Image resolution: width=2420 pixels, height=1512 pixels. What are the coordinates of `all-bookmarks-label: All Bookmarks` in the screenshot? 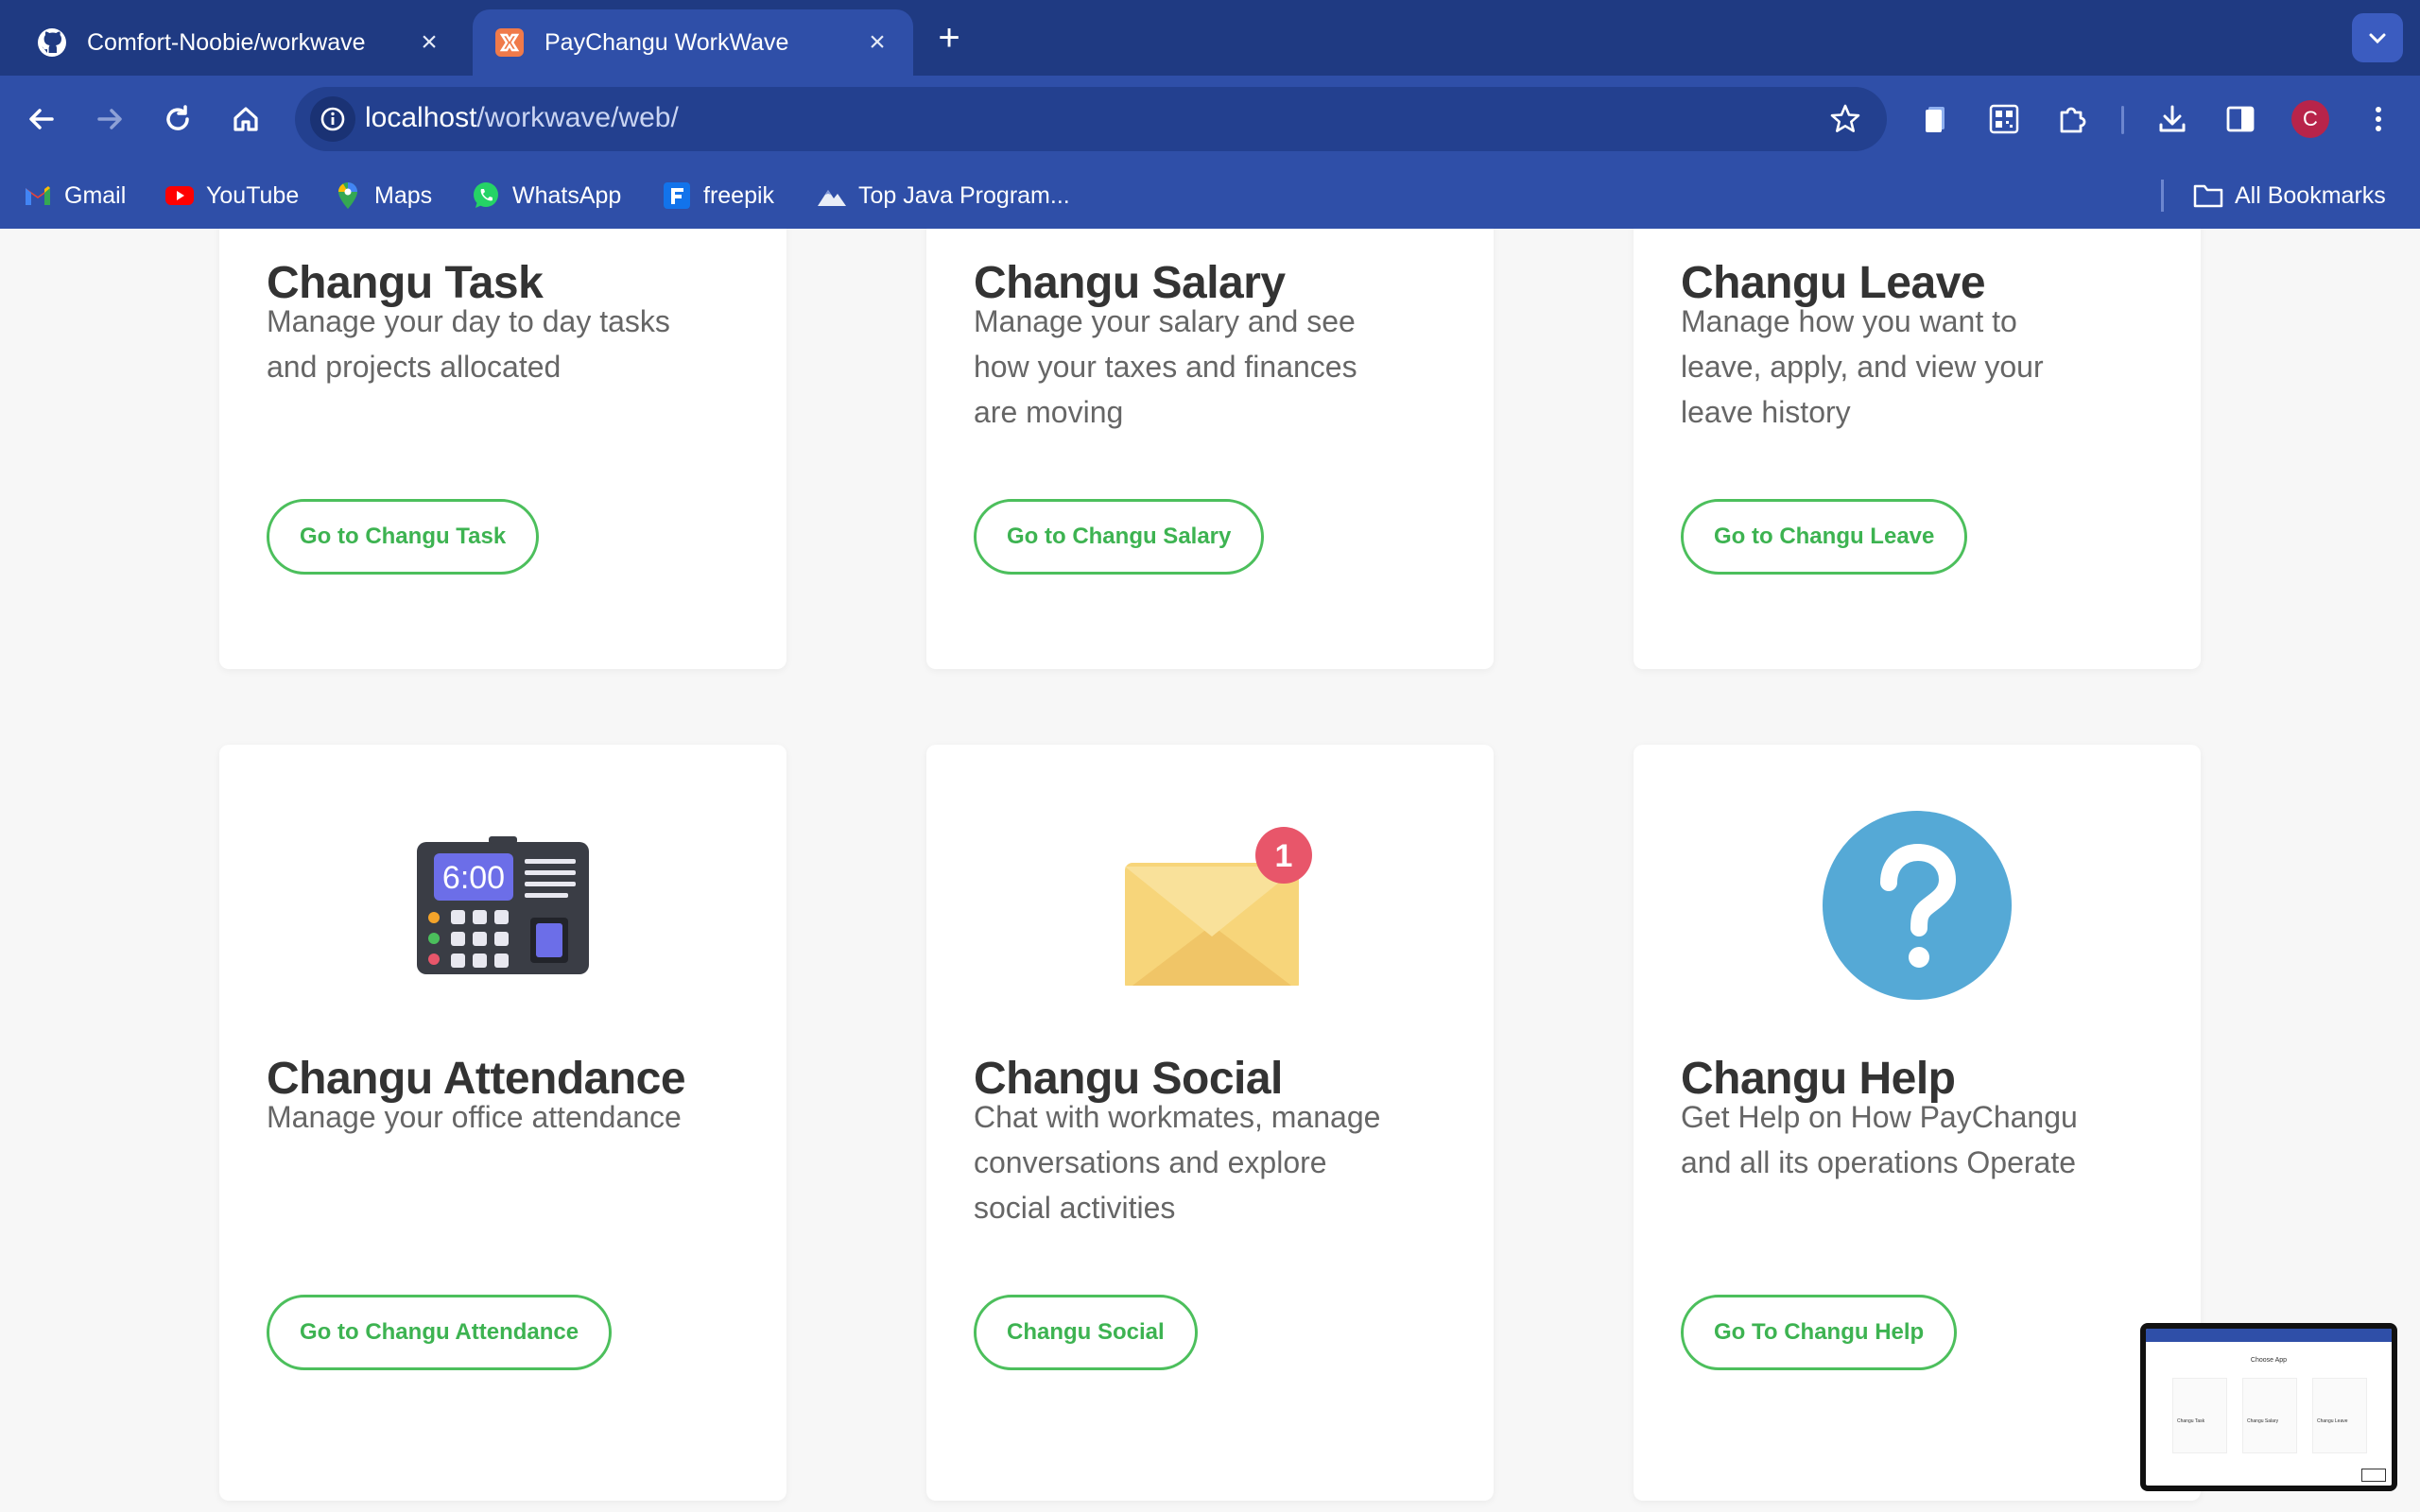 It's located at (2310, 195).